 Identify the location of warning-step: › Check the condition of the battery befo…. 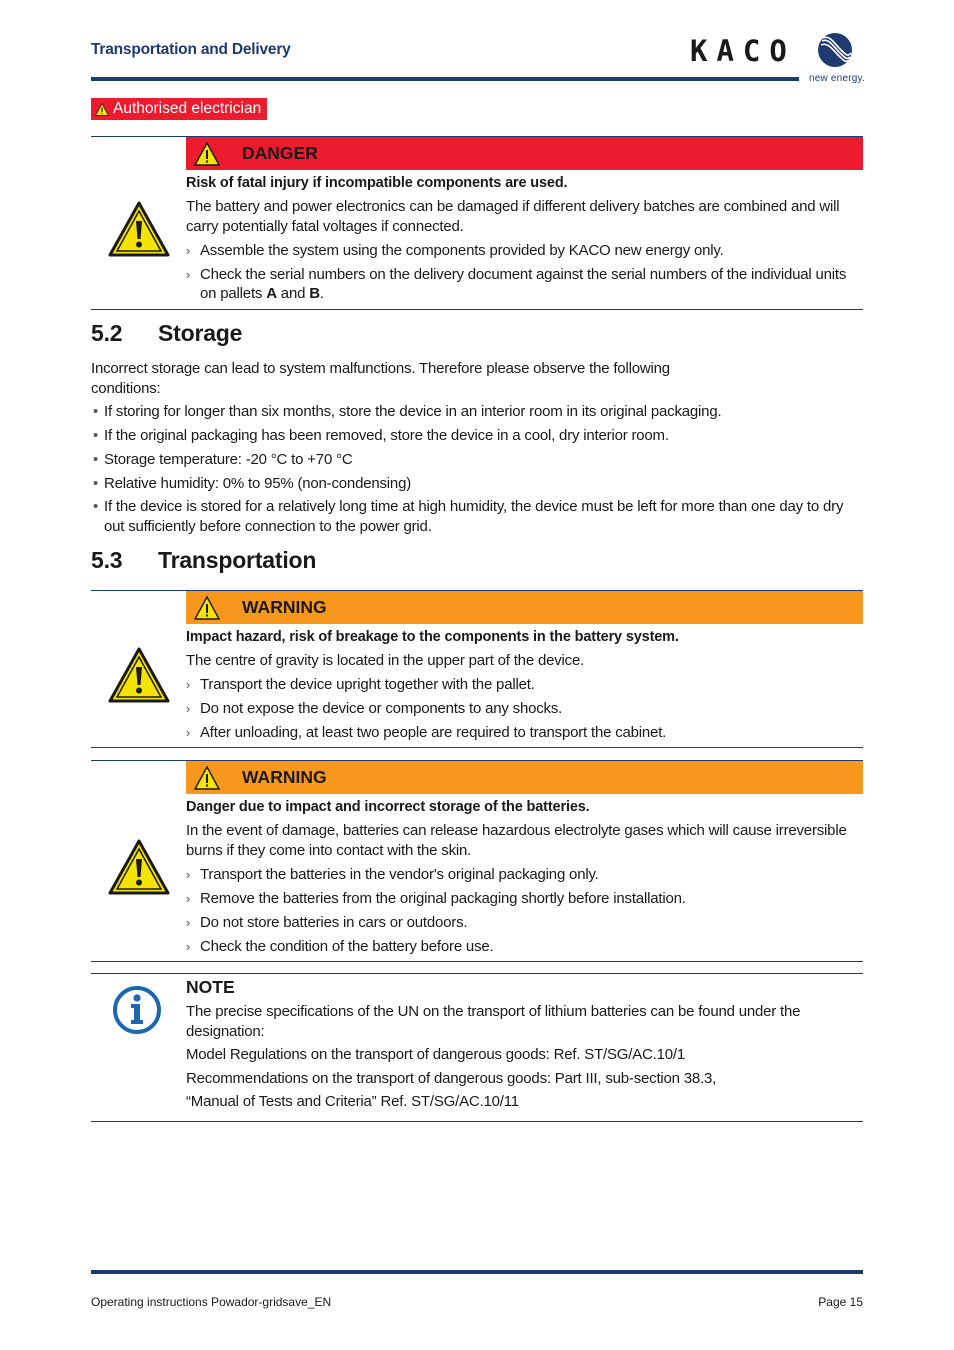
(340, 946).